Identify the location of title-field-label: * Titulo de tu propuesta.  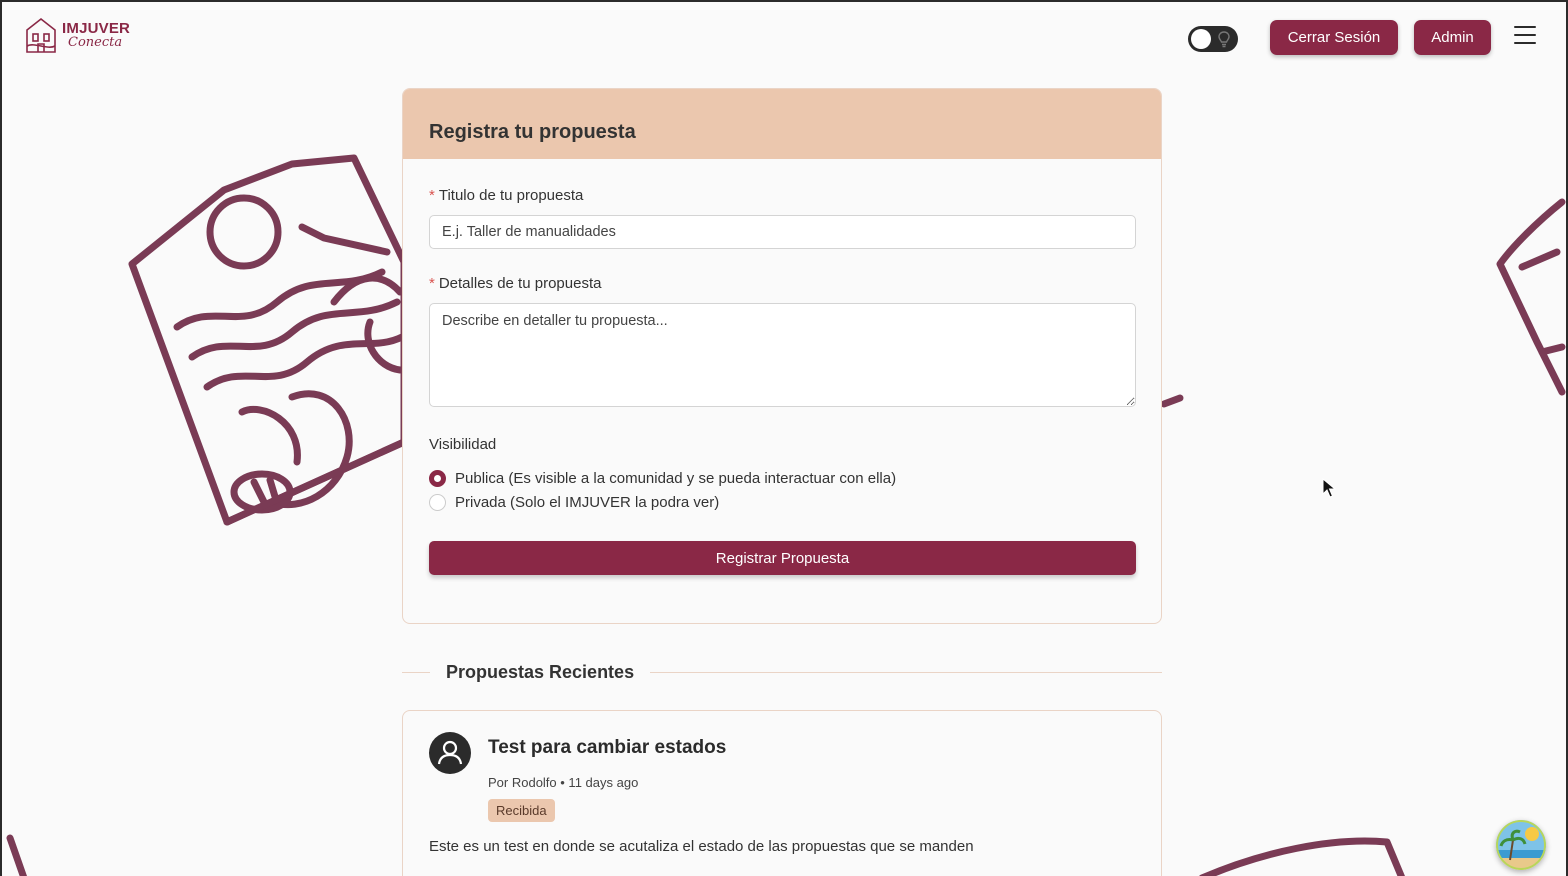
(506, 195).